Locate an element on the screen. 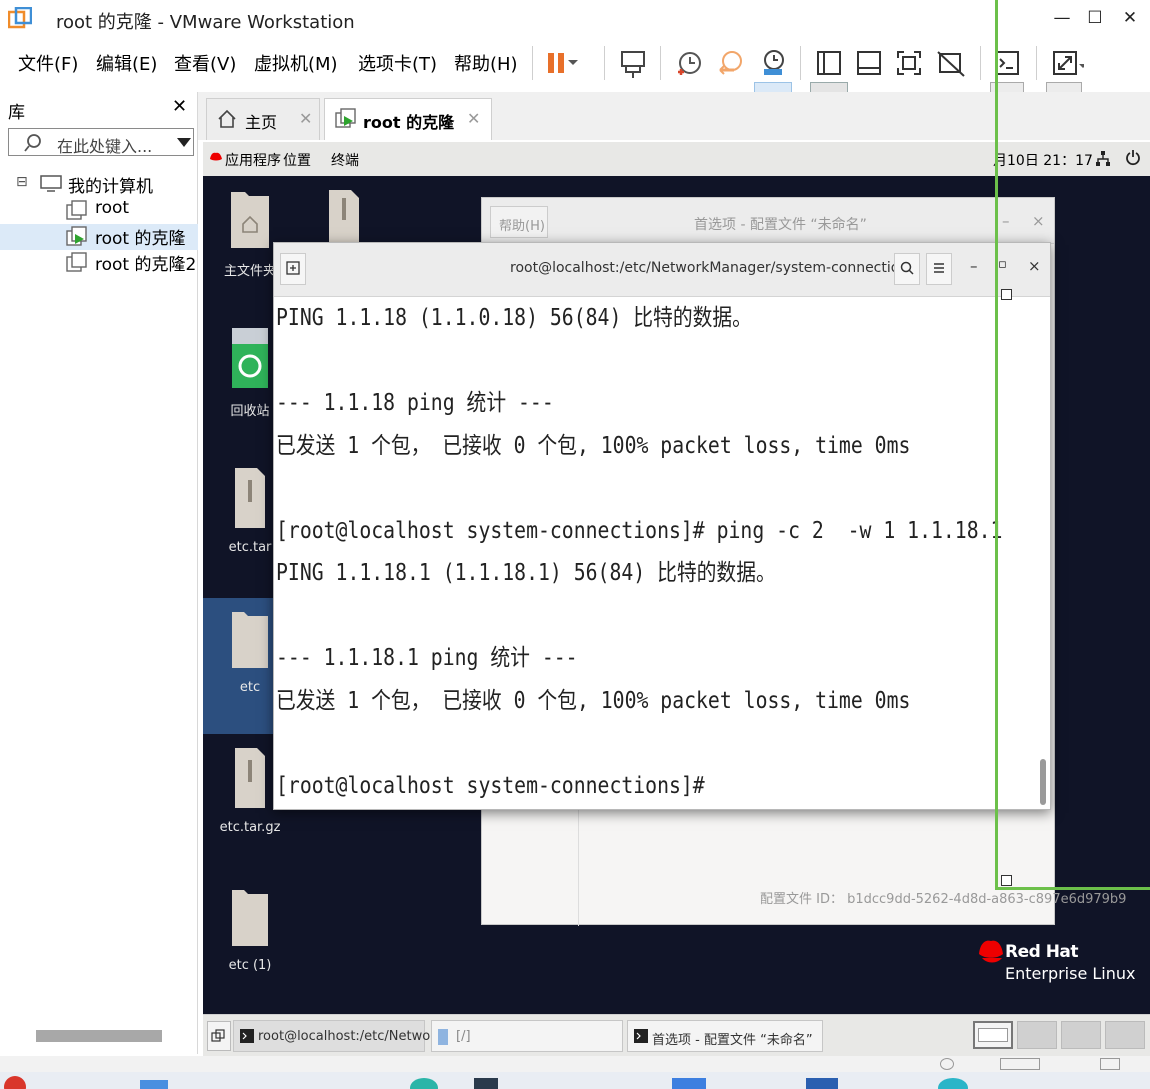 Image resolution: width=1150 pixels, height=1089 pixels. places-menu: 位置 is located at coordinates (297, 160).